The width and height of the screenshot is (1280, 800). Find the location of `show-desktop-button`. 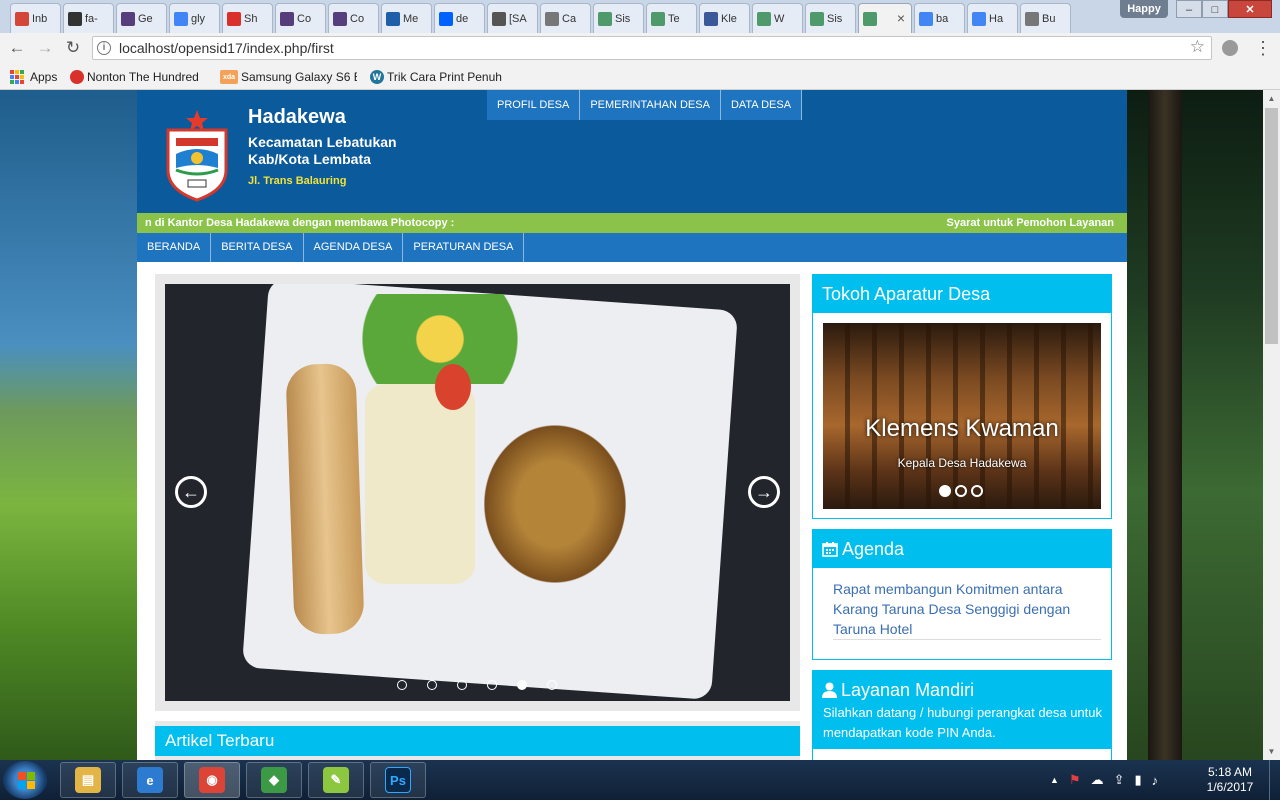

show-desktop-button is located at coordinates (1274, 780).